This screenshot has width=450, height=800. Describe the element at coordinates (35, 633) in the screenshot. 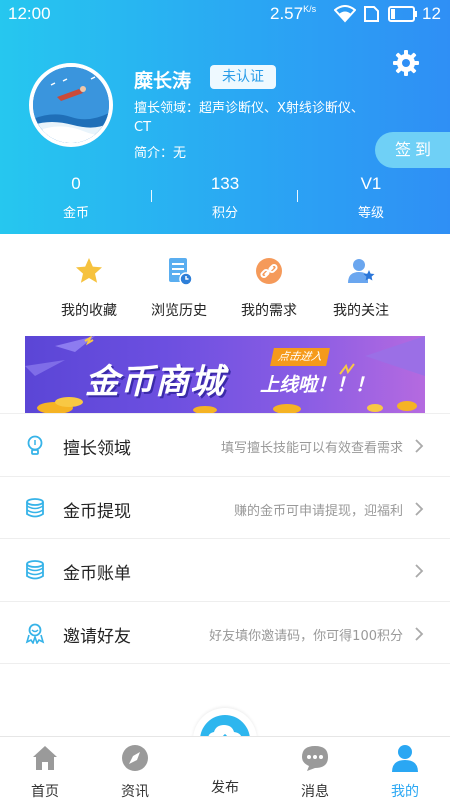

I see `invite-icon` at that location.